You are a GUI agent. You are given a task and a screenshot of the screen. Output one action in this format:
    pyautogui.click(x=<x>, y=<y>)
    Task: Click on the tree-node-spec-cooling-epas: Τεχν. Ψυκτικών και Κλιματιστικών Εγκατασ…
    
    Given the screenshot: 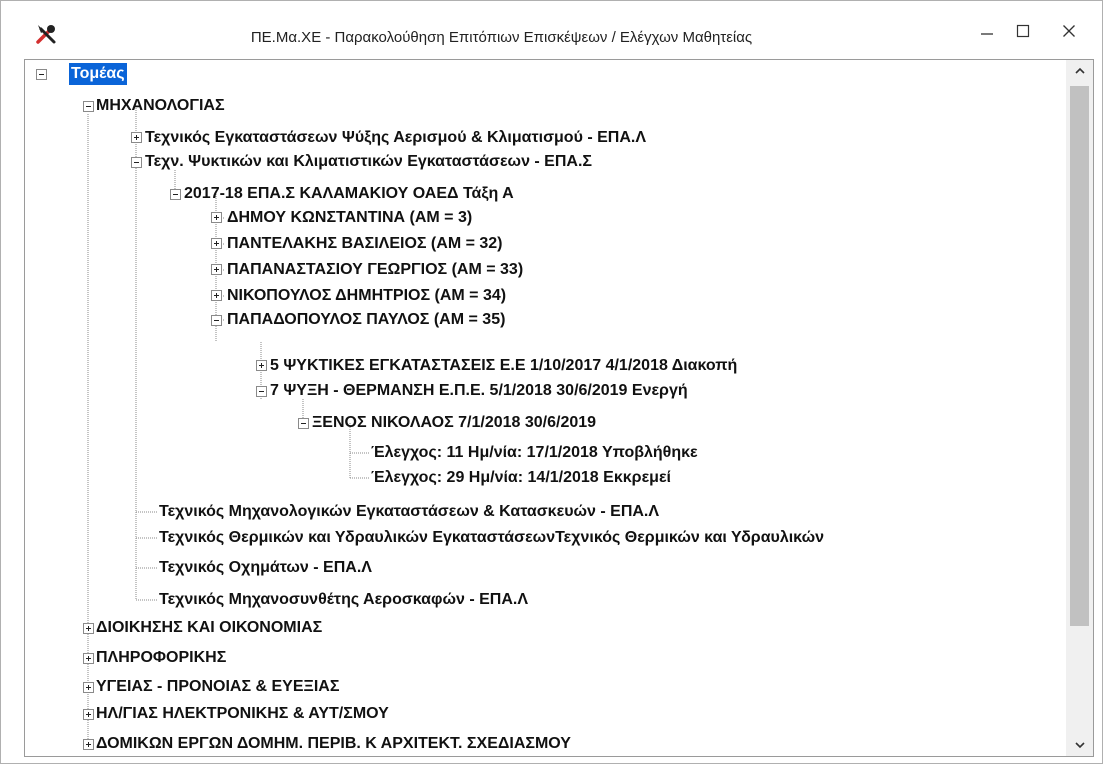 What is the action you would take?
    pyautogui.click(x=368, y=162)
    